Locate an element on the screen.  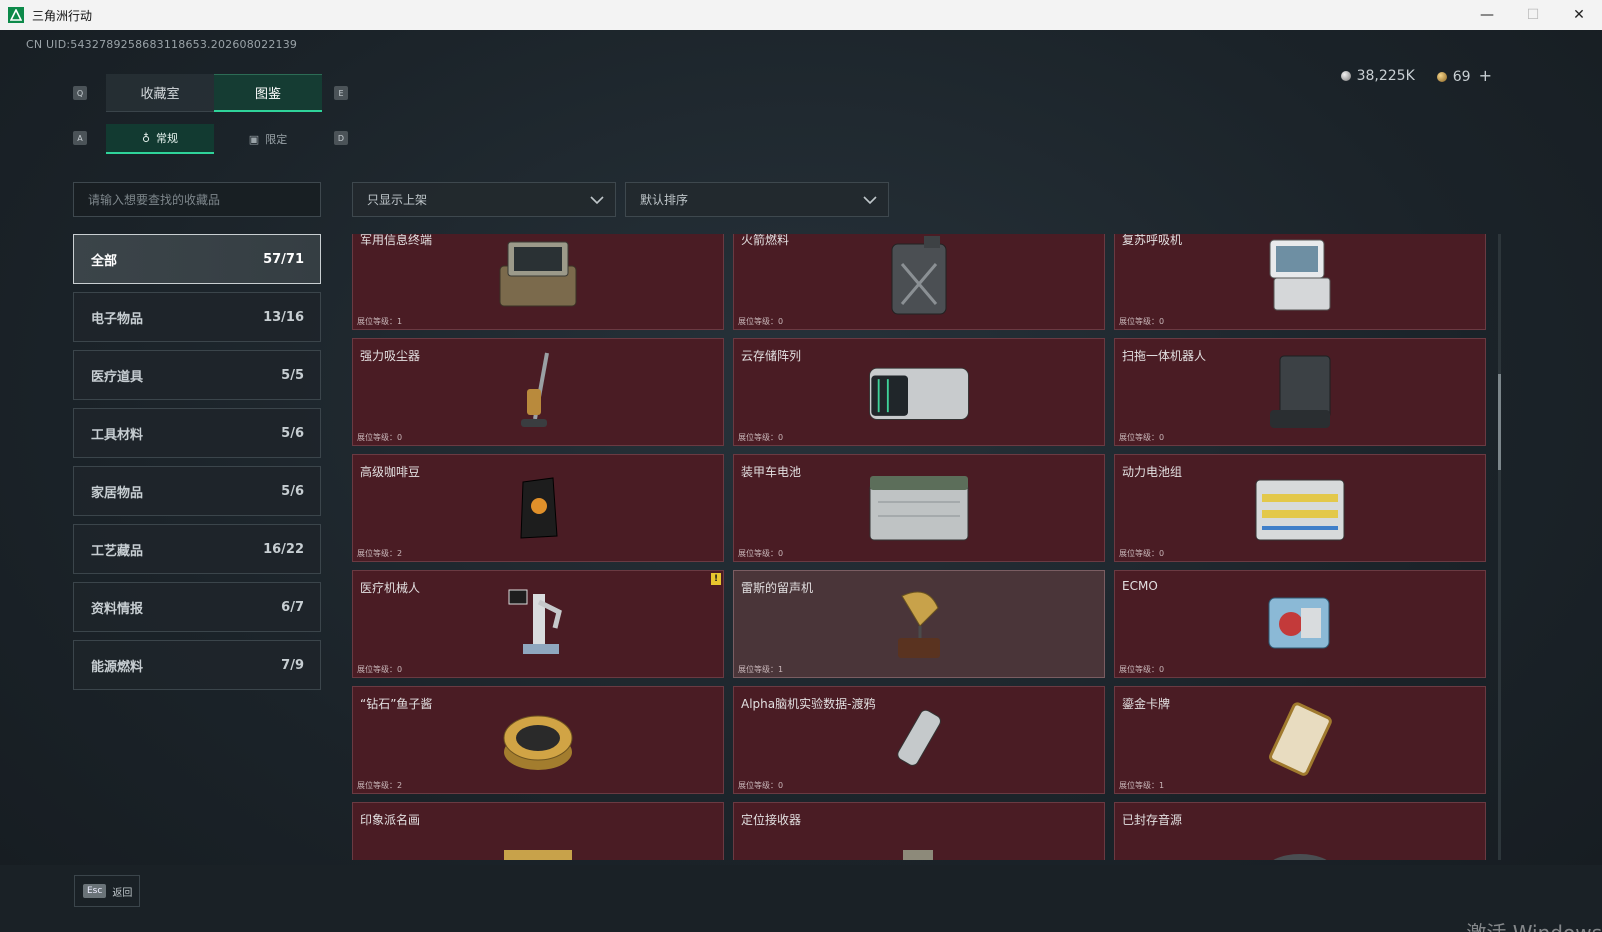
category-household: 家居物品 5/6 is located at coordinates (197, 491).